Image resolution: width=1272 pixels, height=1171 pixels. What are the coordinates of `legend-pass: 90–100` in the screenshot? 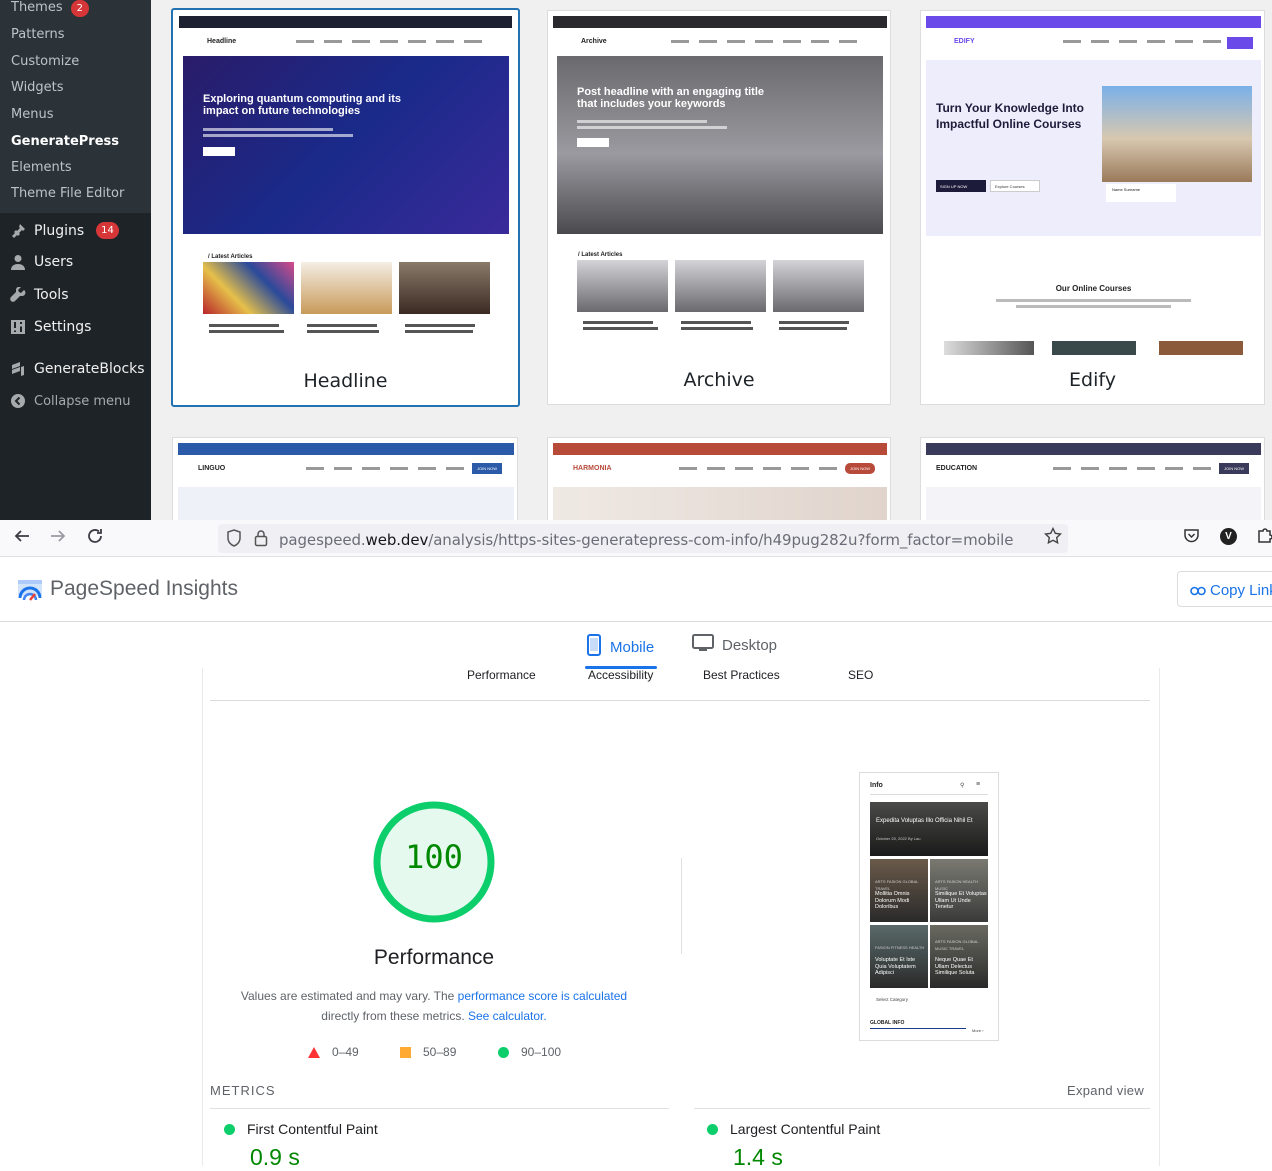 It's located at (529, 1052).